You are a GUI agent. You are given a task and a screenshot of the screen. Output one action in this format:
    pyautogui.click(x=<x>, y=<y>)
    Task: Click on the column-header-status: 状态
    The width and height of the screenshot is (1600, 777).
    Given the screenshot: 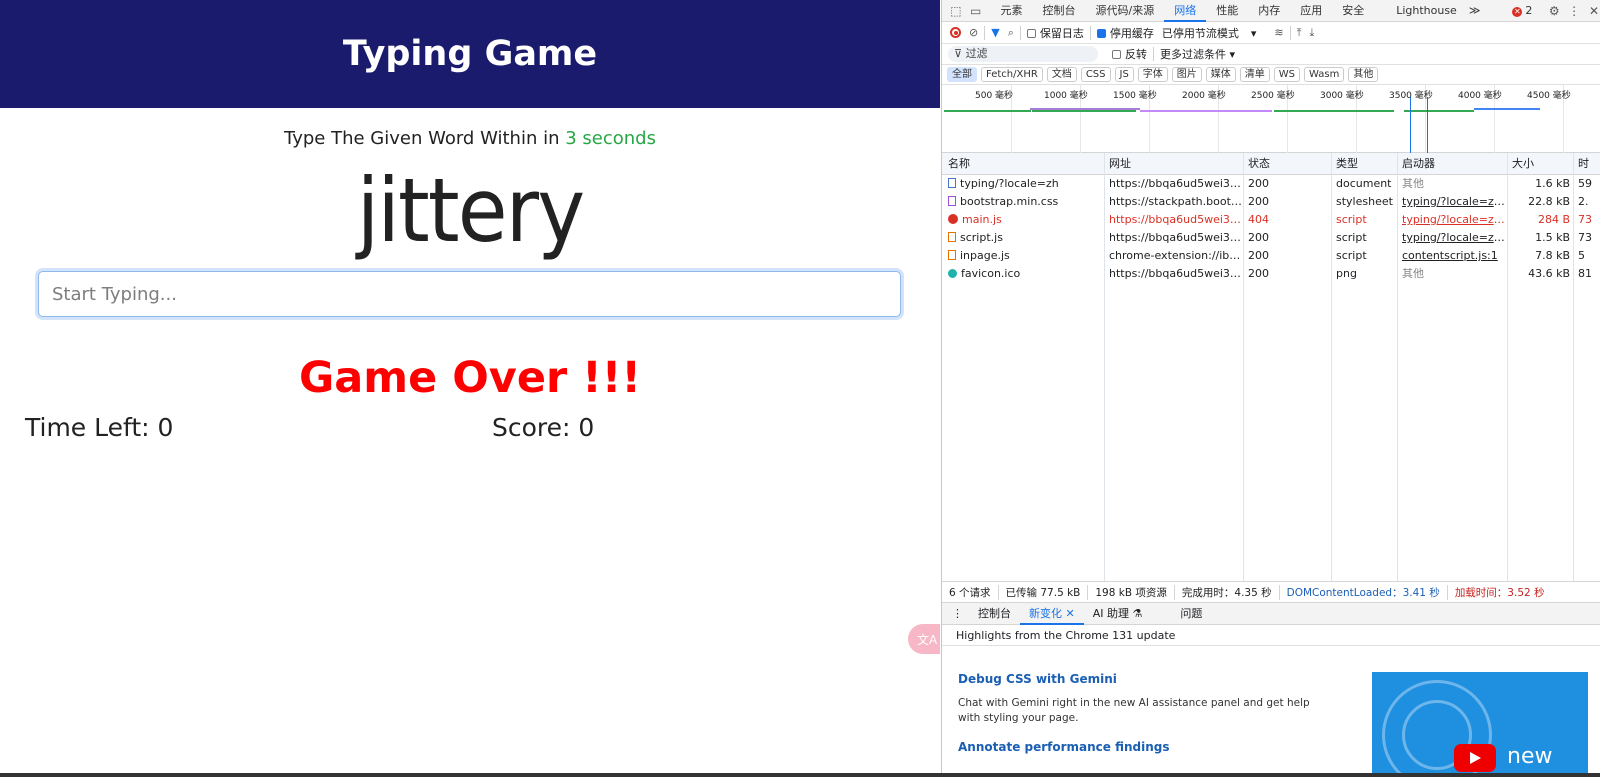 What is the action you would take?
    pyautogui.click(x=1290, y=163)
    